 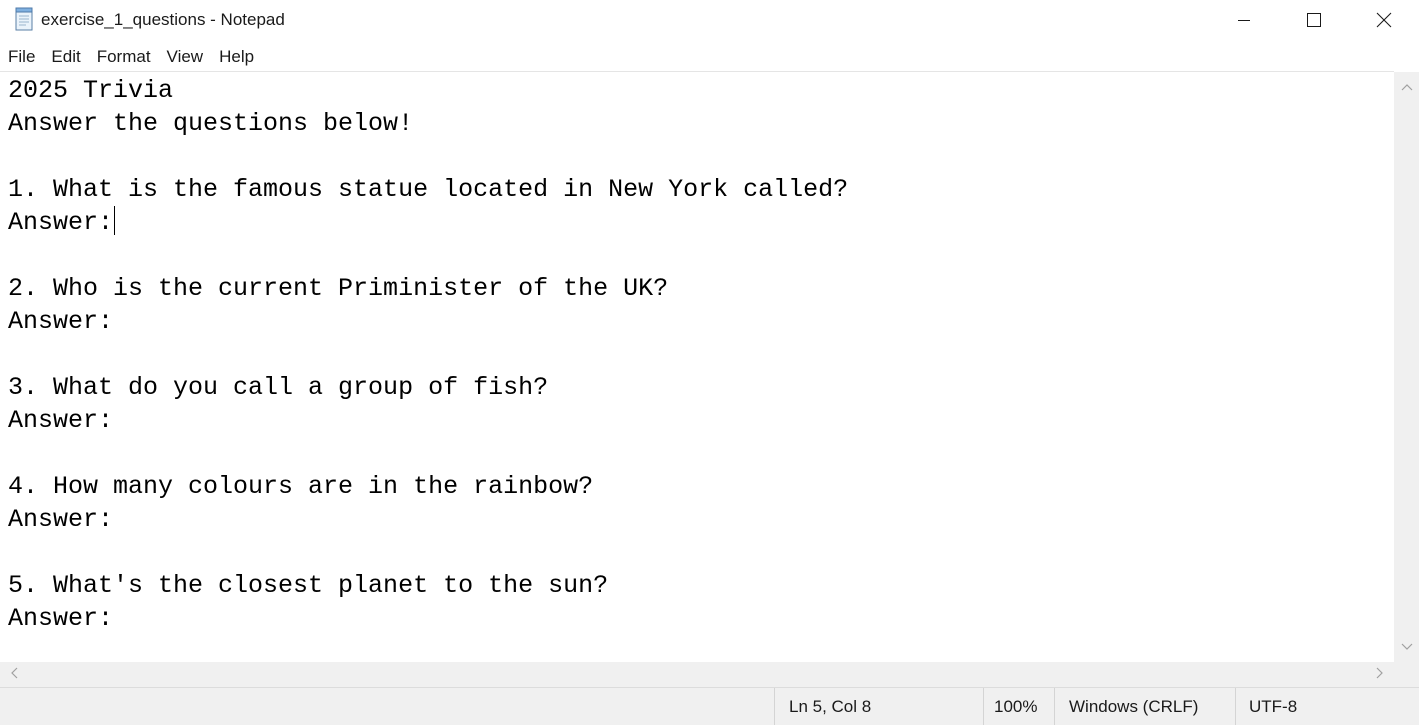 I want to click on scroll-down-button, so click(x=1406, y=647).